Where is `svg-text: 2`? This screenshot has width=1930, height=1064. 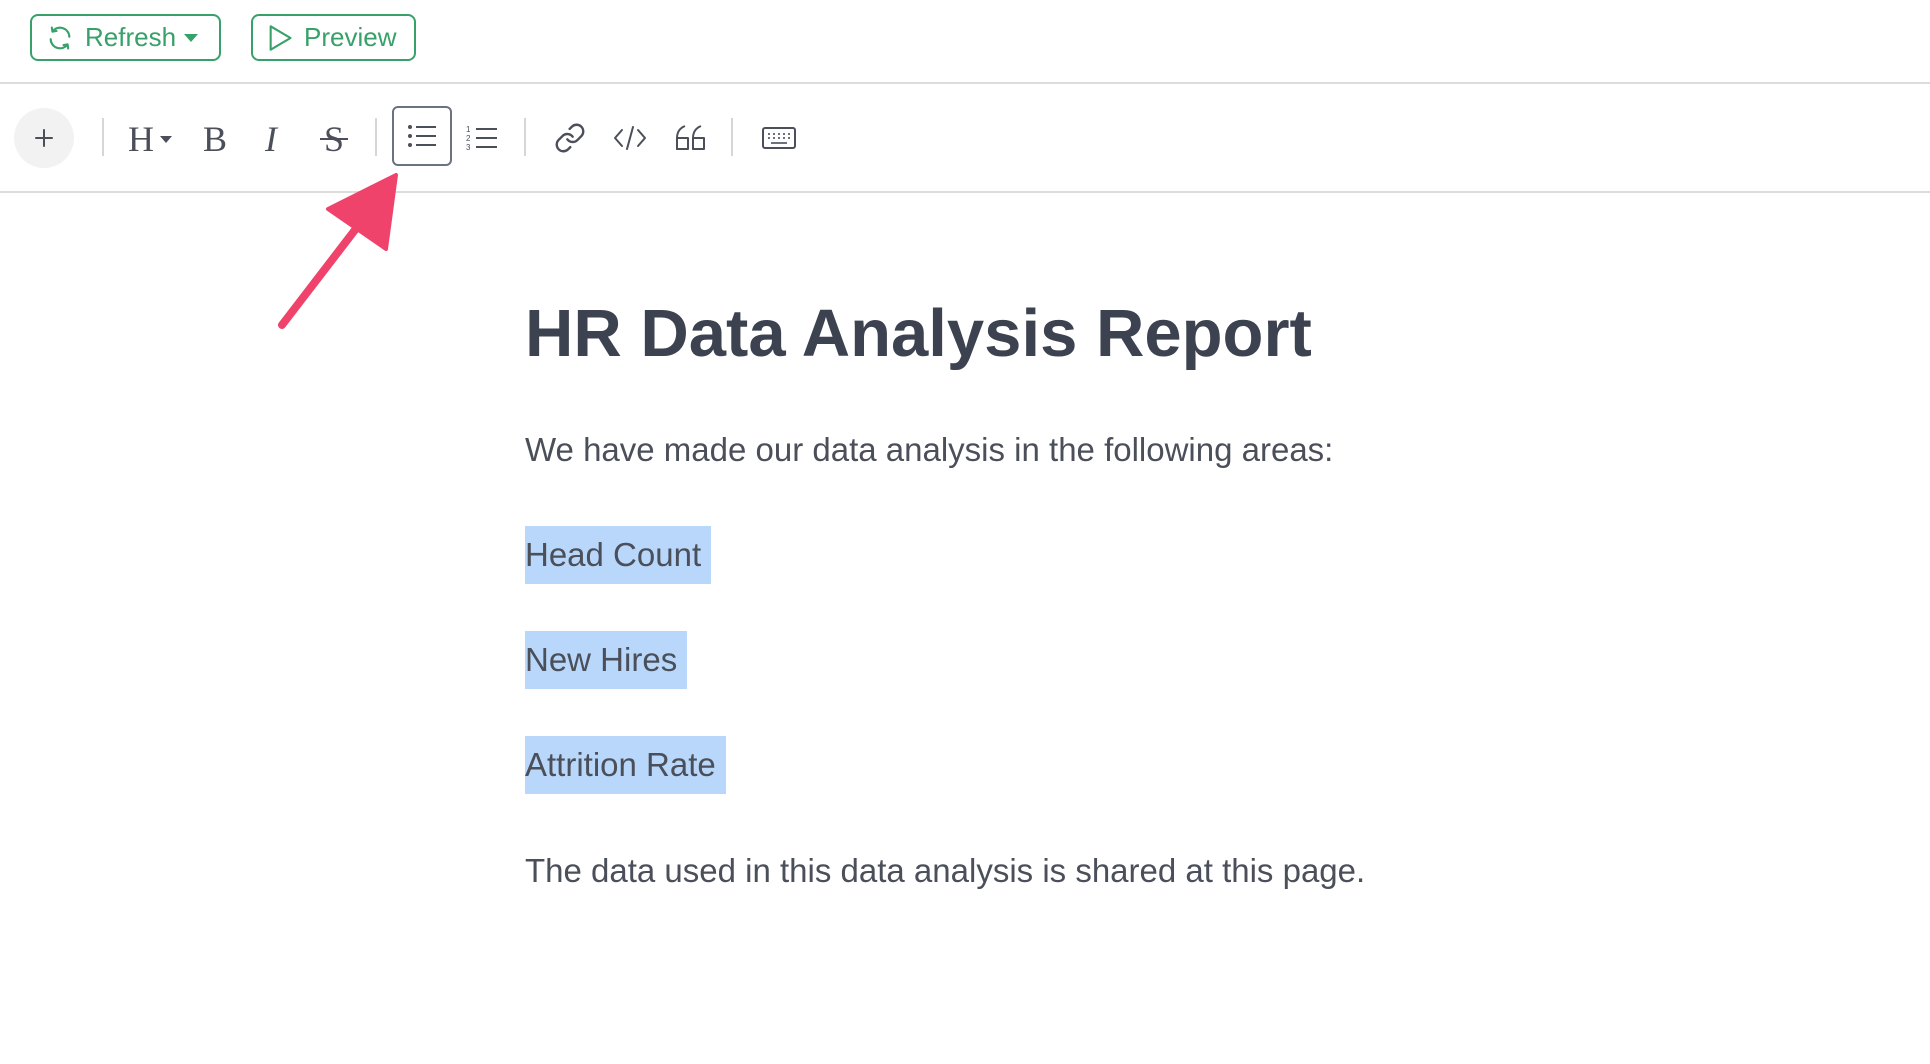 svg-text: 2 is located at coordinates (468, 138).